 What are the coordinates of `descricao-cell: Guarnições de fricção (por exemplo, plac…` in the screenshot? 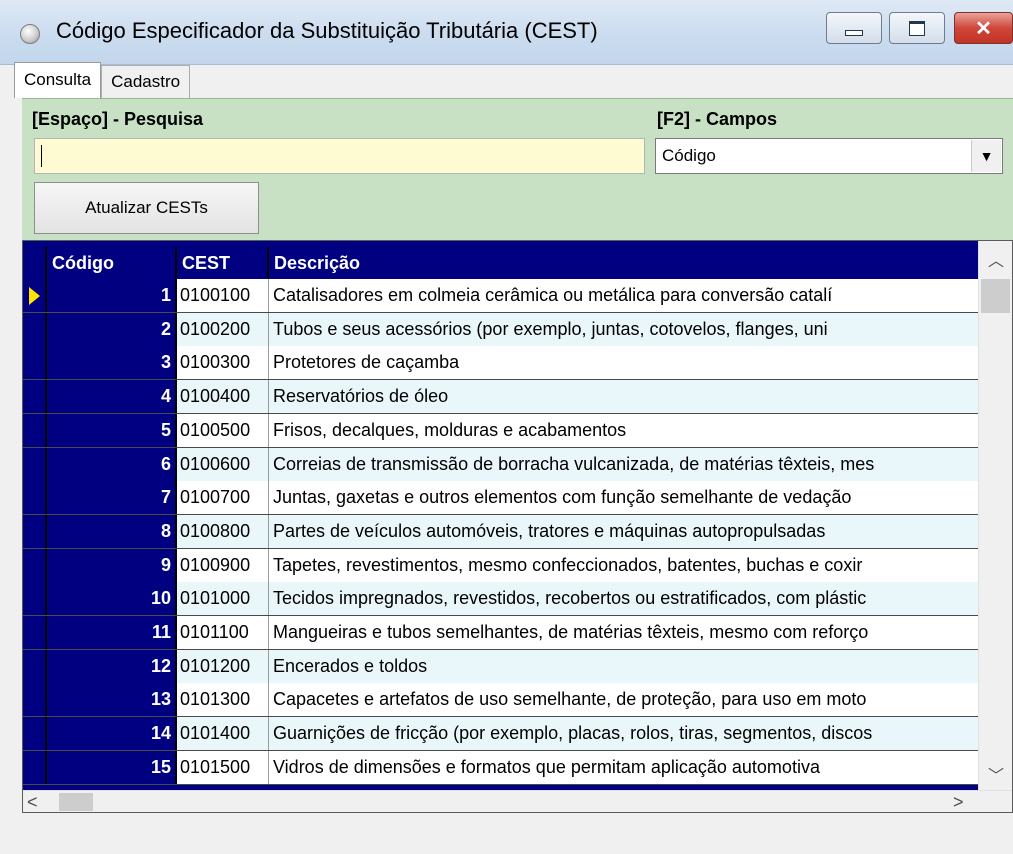 It's located at (623, 734).